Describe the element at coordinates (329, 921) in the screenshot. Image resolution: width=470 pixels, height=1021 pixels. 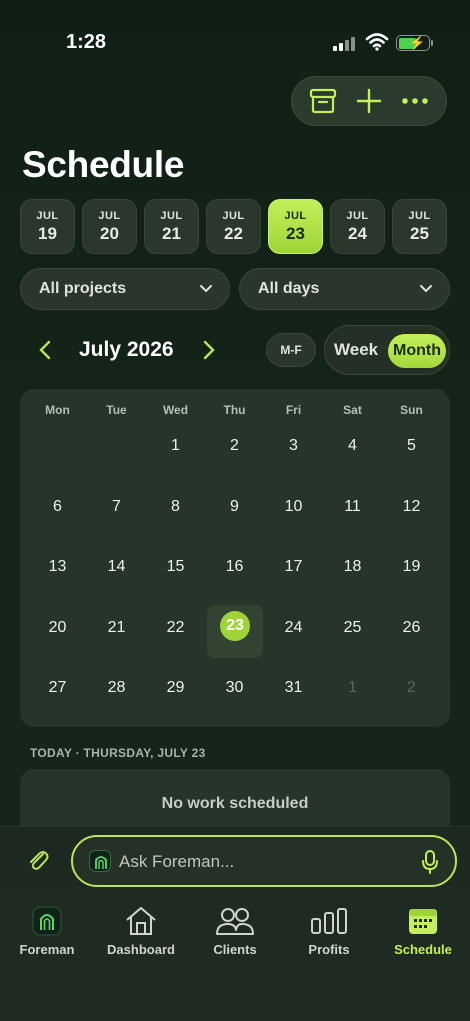
I see `bar-chart-icon` at that location.